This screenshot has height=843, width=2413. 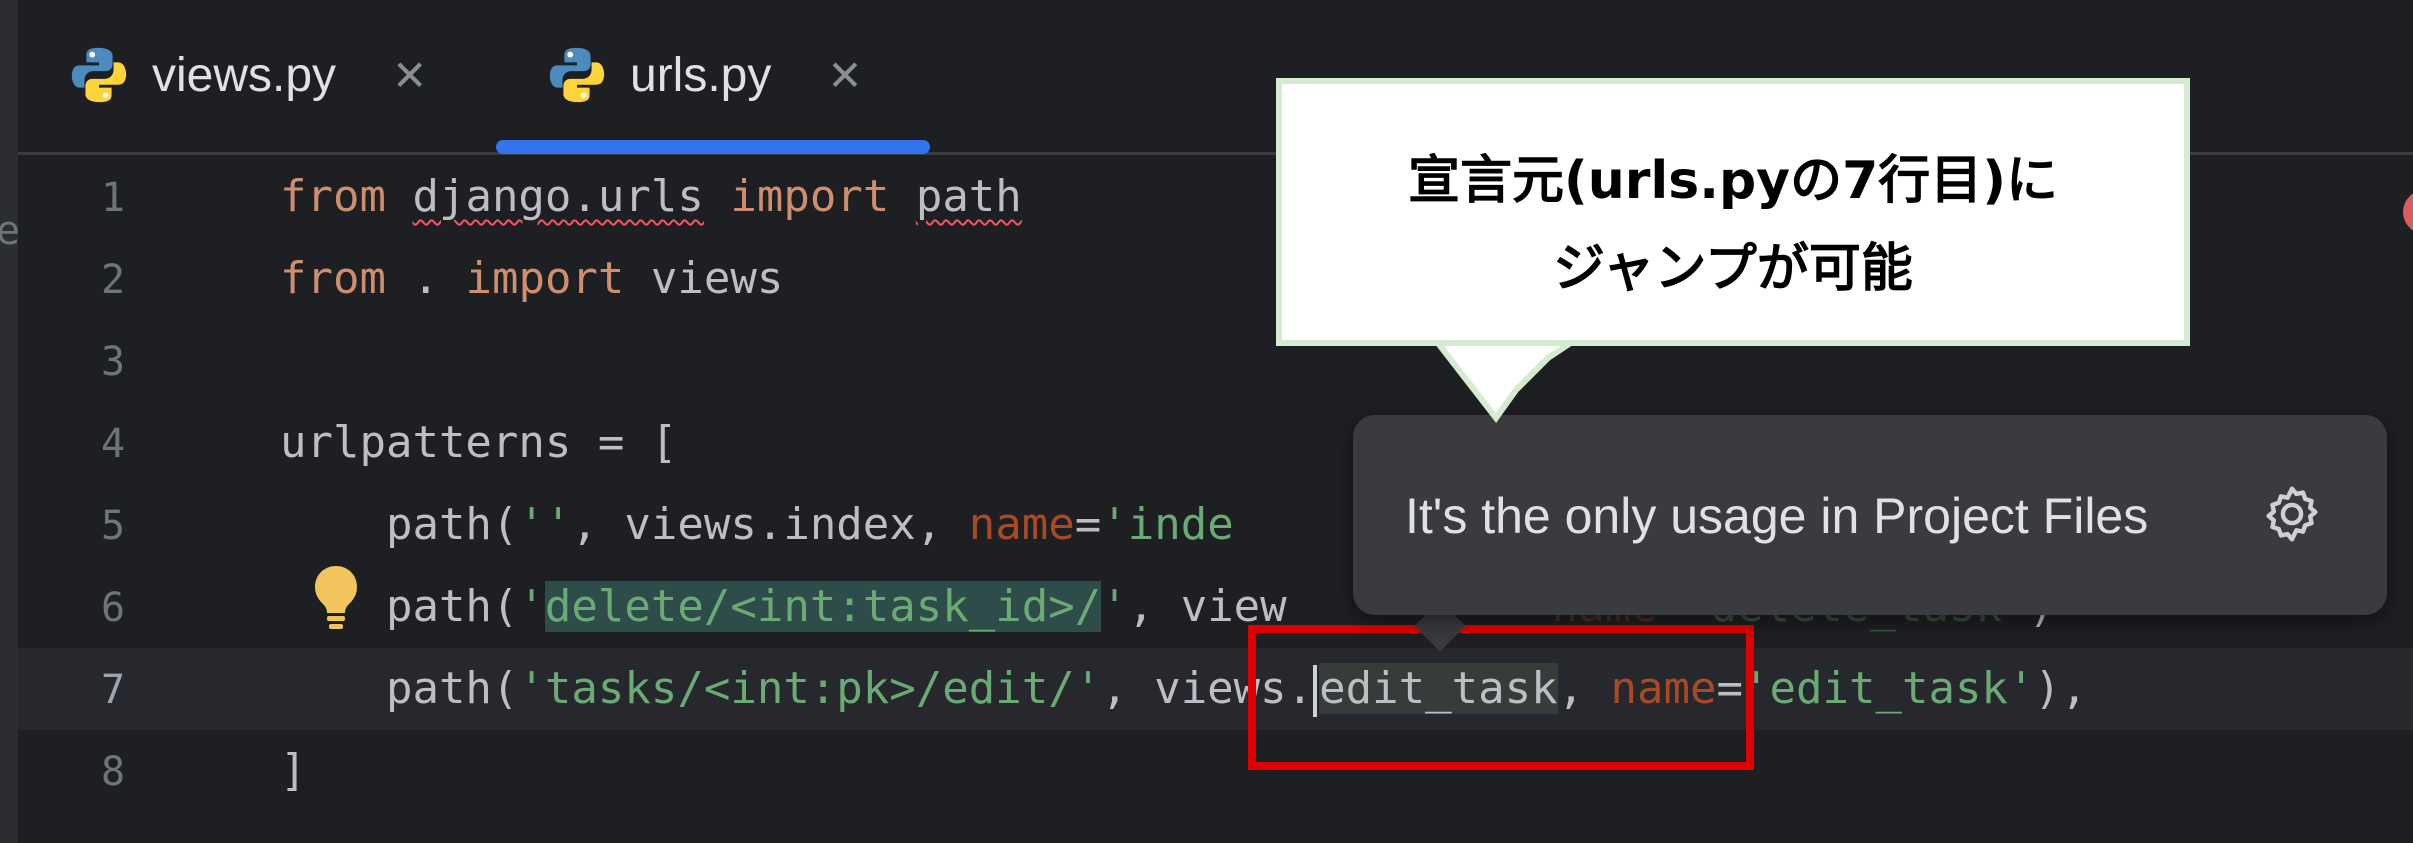 I want to click on tab-label: urls.py, so click(x=701, y=75).